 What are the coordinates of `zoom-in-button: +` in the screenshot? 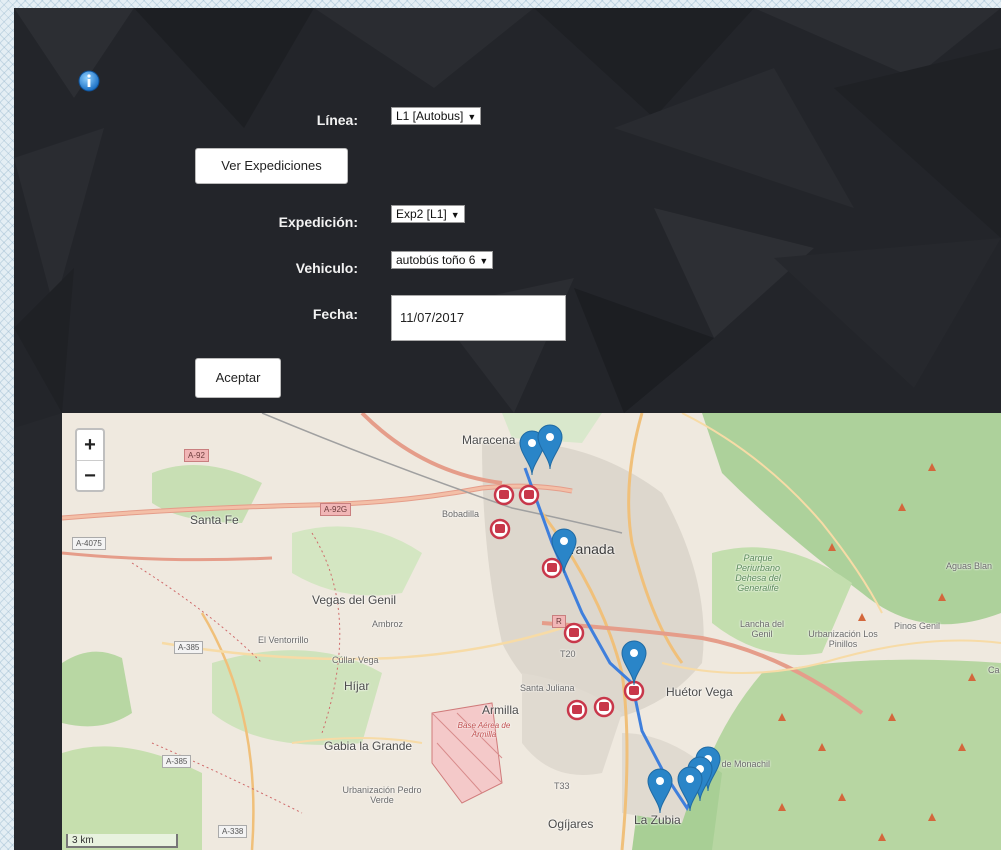 It's located at (90, 445).